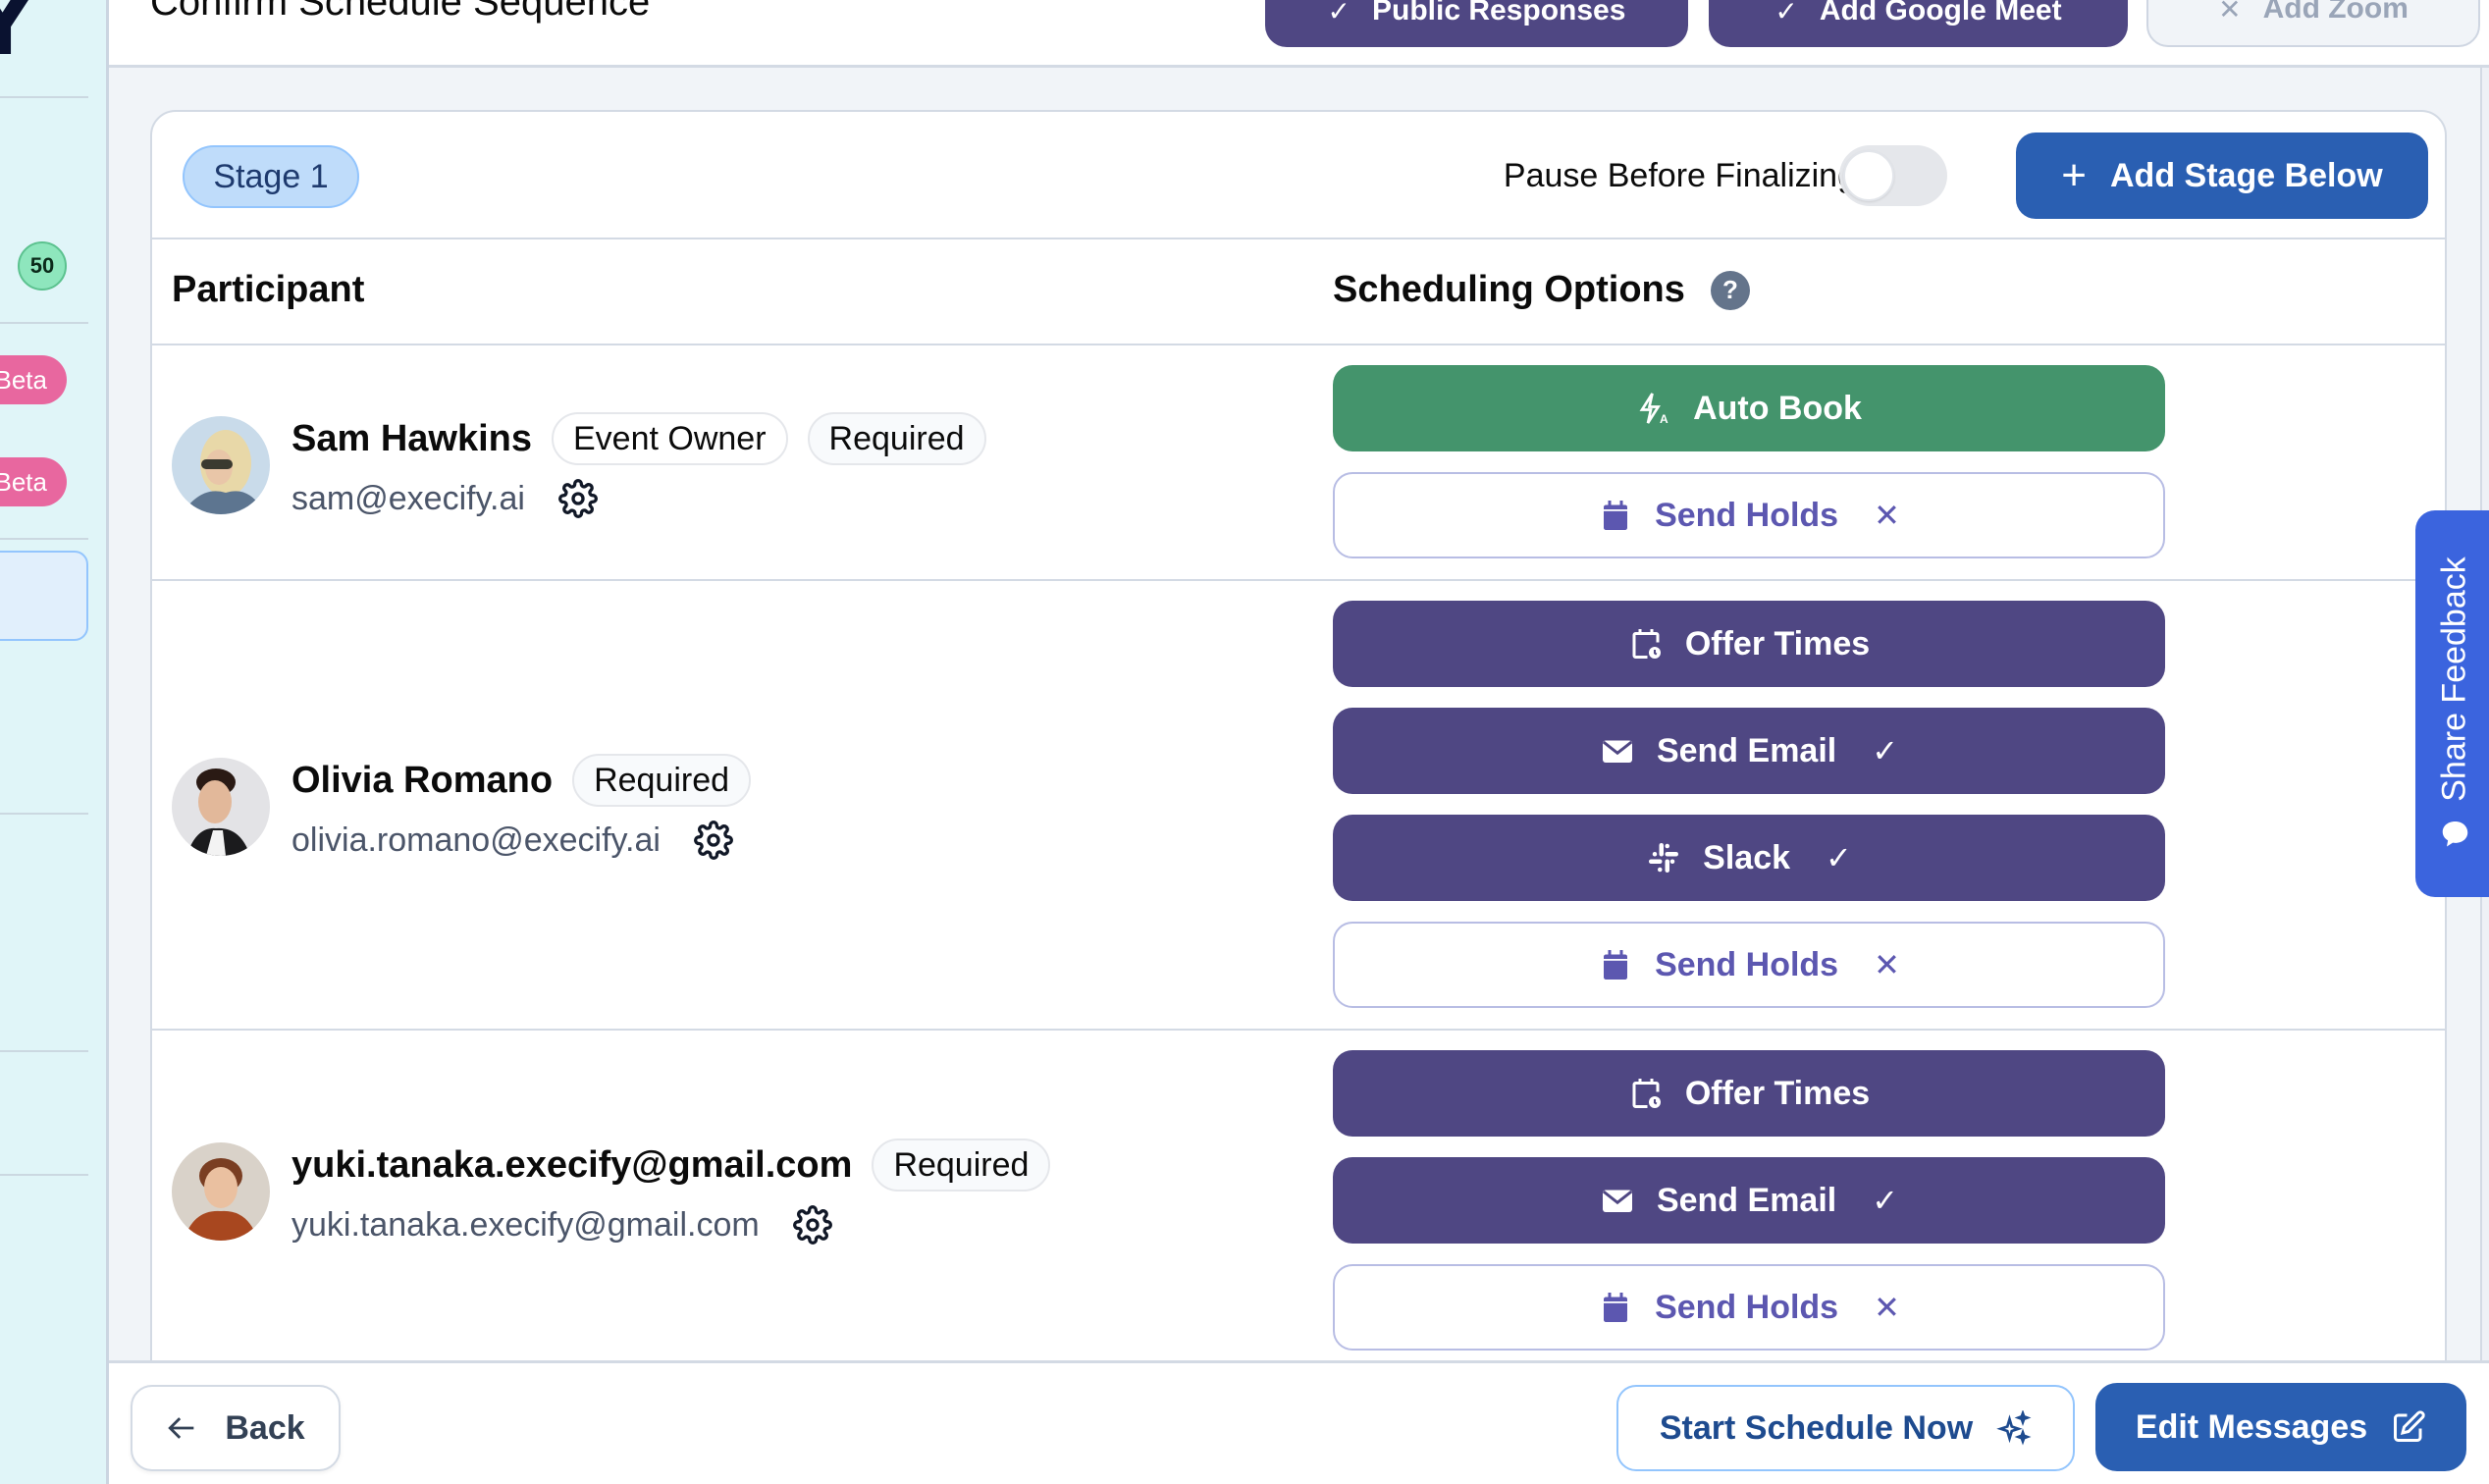 This screenshot has height=1484, width=2489. What do you see at coordinates (42, 266) in the screenshot?
I see `credits-badge: 50` at bounding box center [42, 266].